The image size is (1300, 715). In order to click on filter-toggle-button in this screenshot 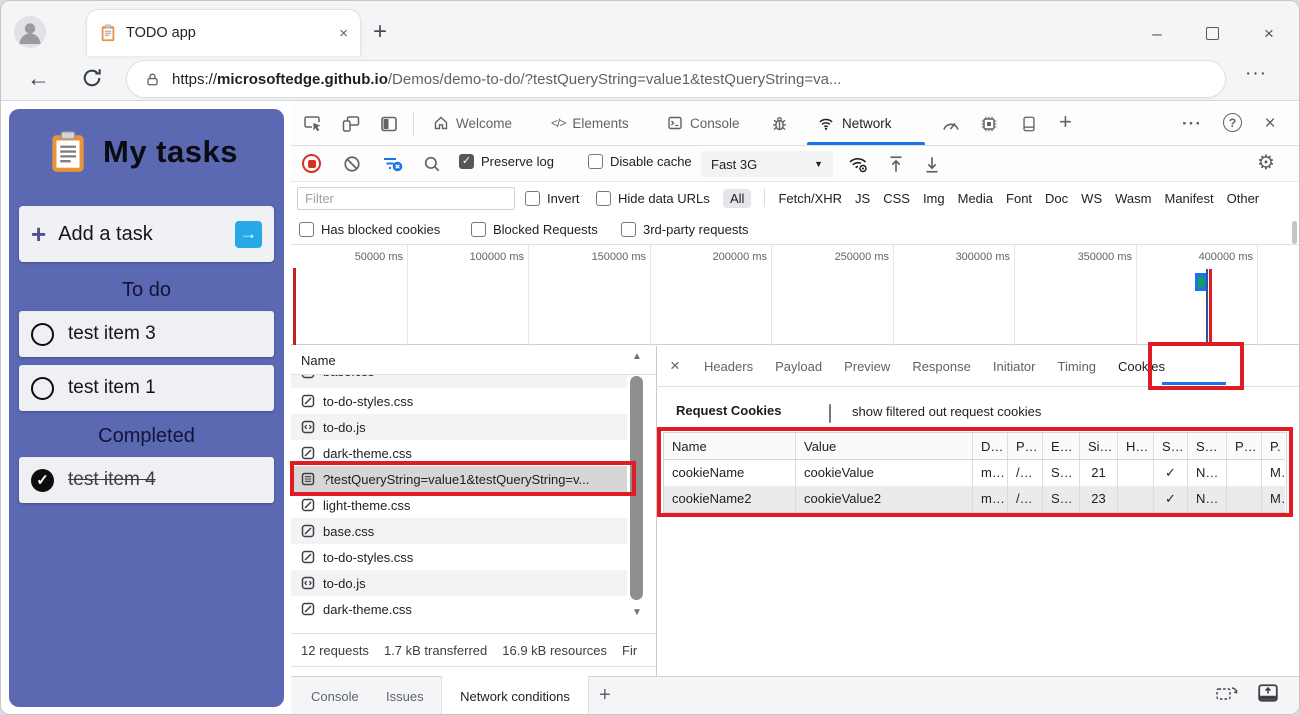, I will do `click(392, 164)`.